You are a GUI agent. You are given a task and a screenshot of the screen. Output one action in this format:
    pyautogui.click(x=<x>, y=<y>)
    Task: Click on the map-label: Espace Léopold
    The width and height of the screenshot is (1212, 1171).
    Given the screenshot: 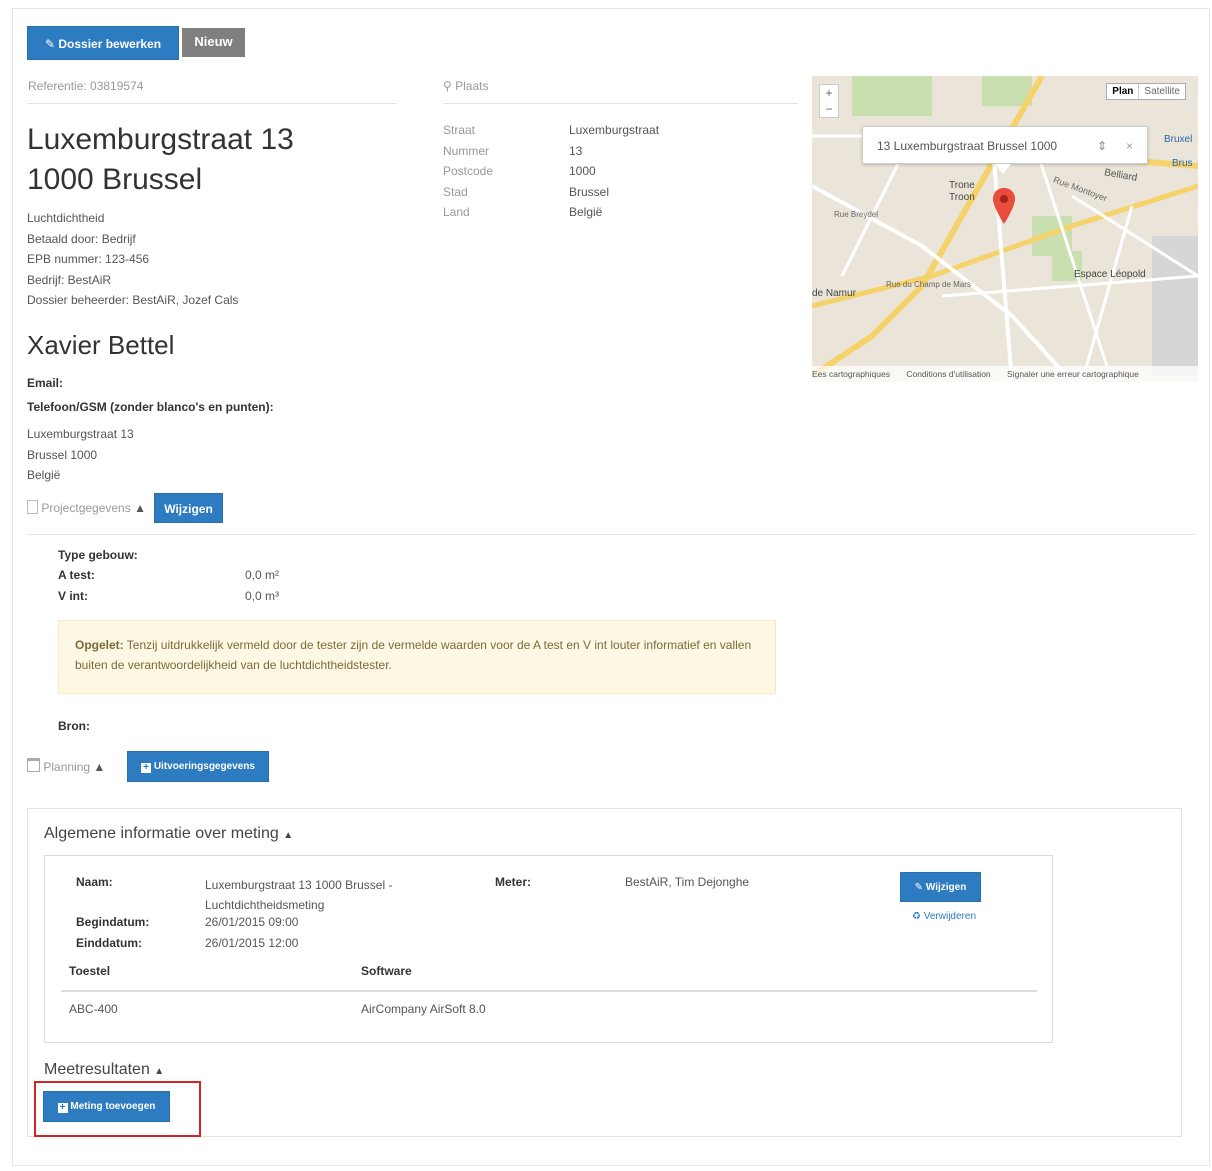 What is the action you would take?
    pyautogui.click(x=1110, y=274)
    